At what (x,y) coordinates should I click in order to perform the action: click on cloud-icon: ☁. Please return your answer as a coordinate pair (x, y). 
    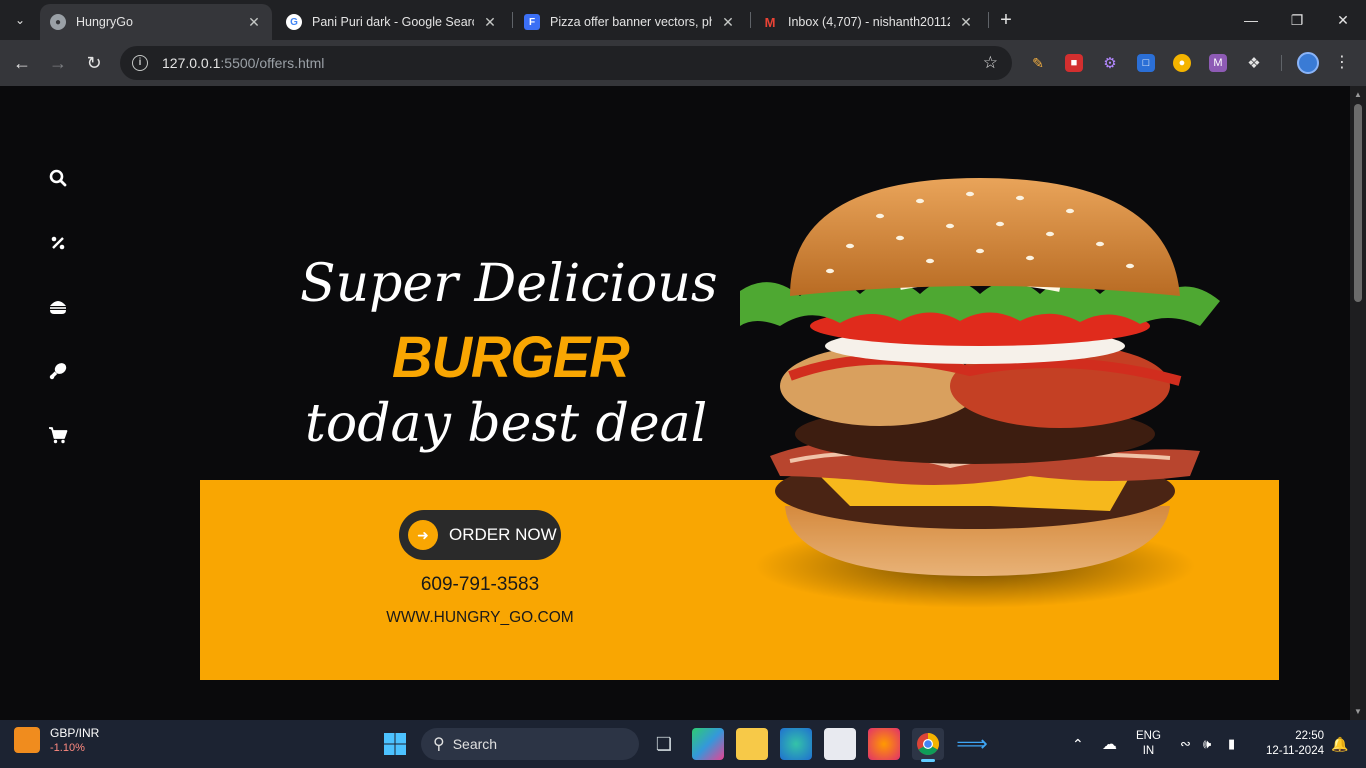
    Looking at the image, I should click on (1109, 744).